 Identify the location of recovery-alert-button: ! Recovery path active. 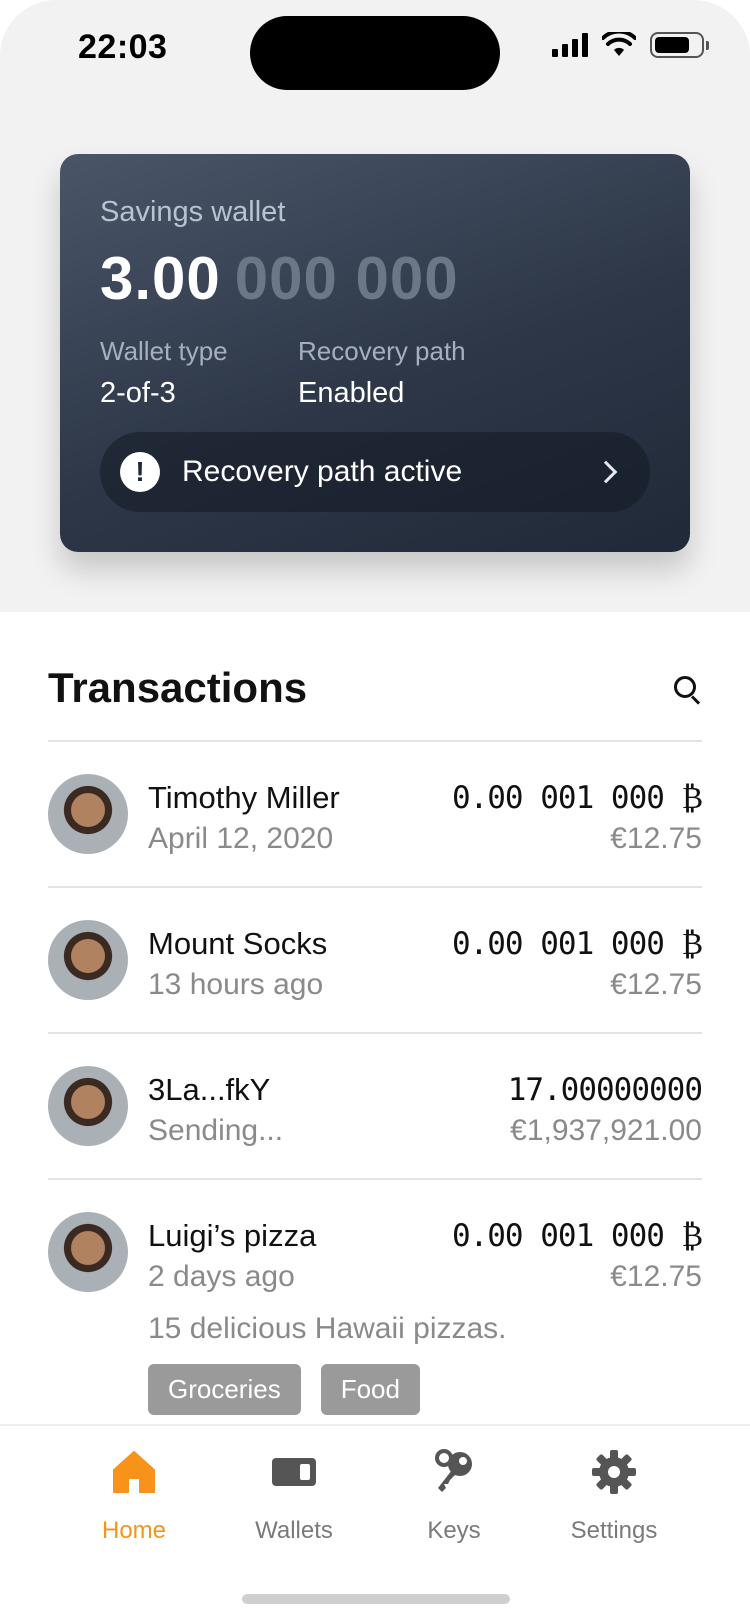
(375, 472).